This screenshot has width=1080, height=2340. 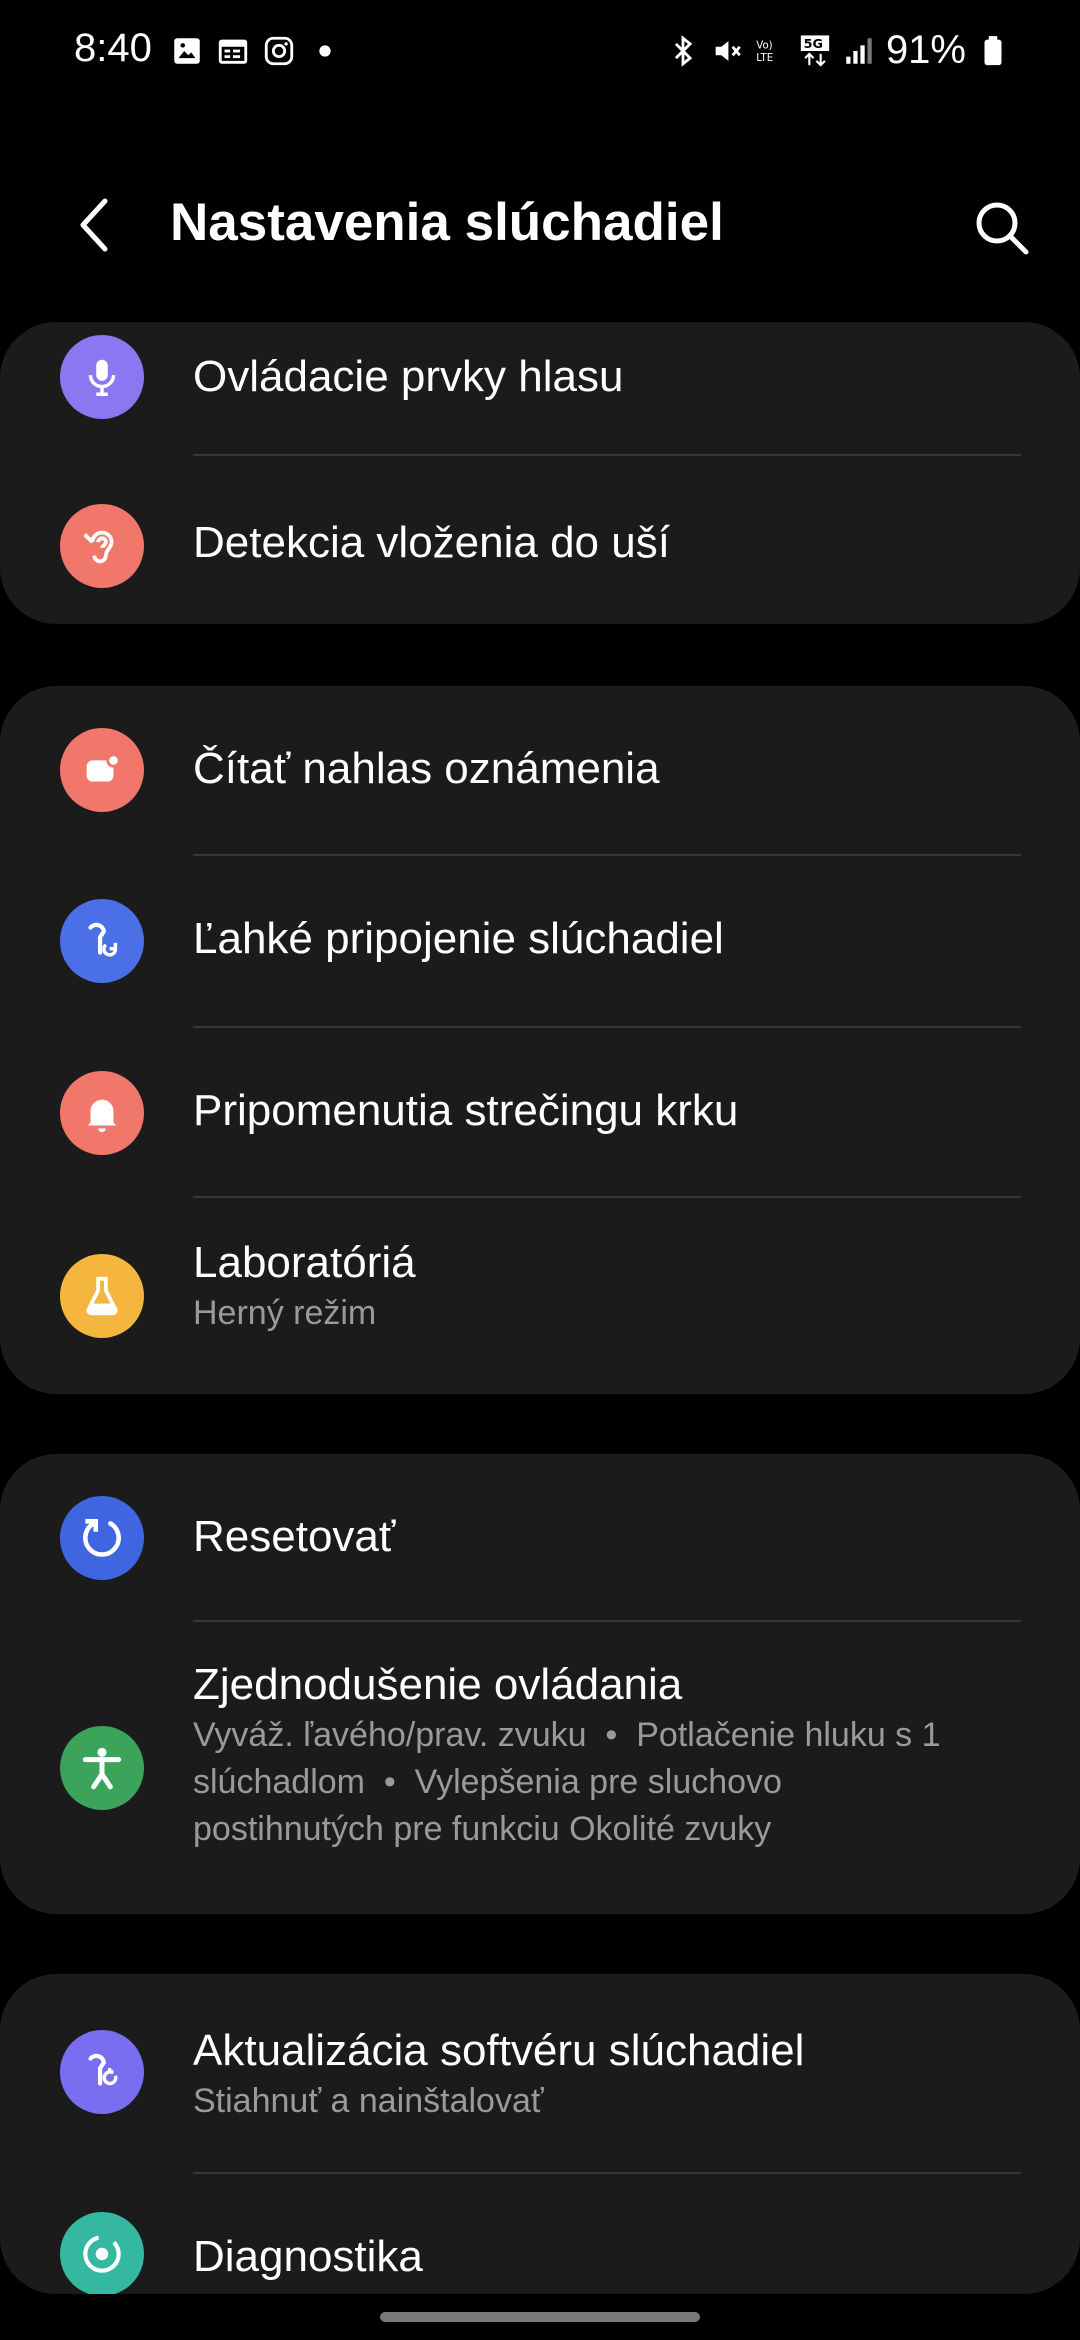 What do you see at coordinates (813, 44) in the screenshot?
I see `svg-text: 5G` at bounding box center [813, 44].